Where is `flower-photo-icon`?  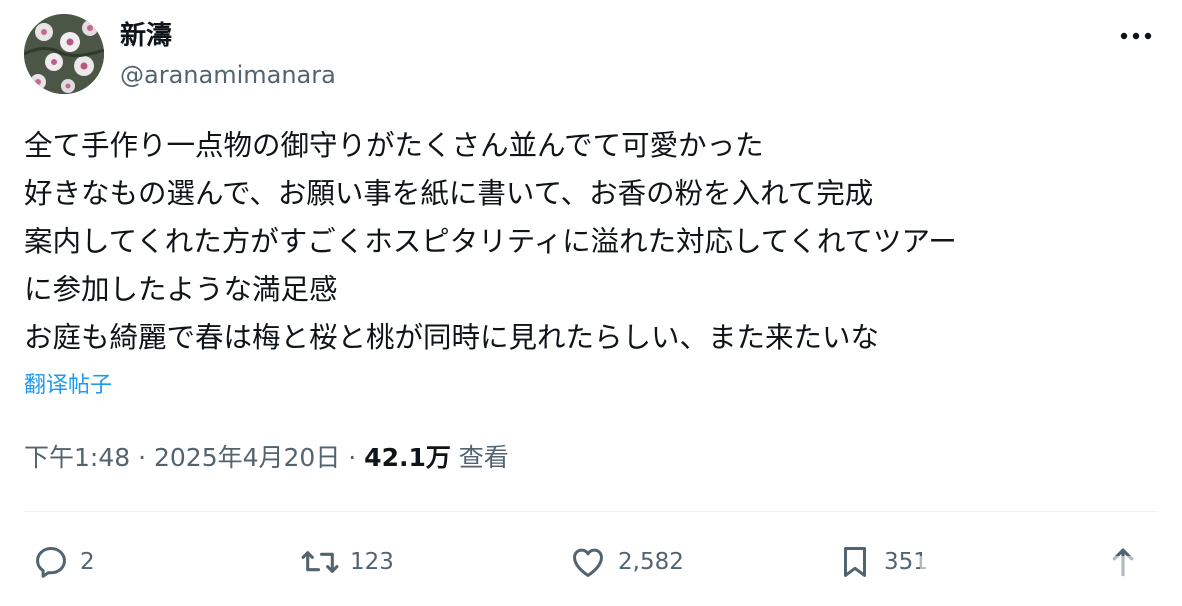
flower-photo-icon is located at coordinates (64, 54).